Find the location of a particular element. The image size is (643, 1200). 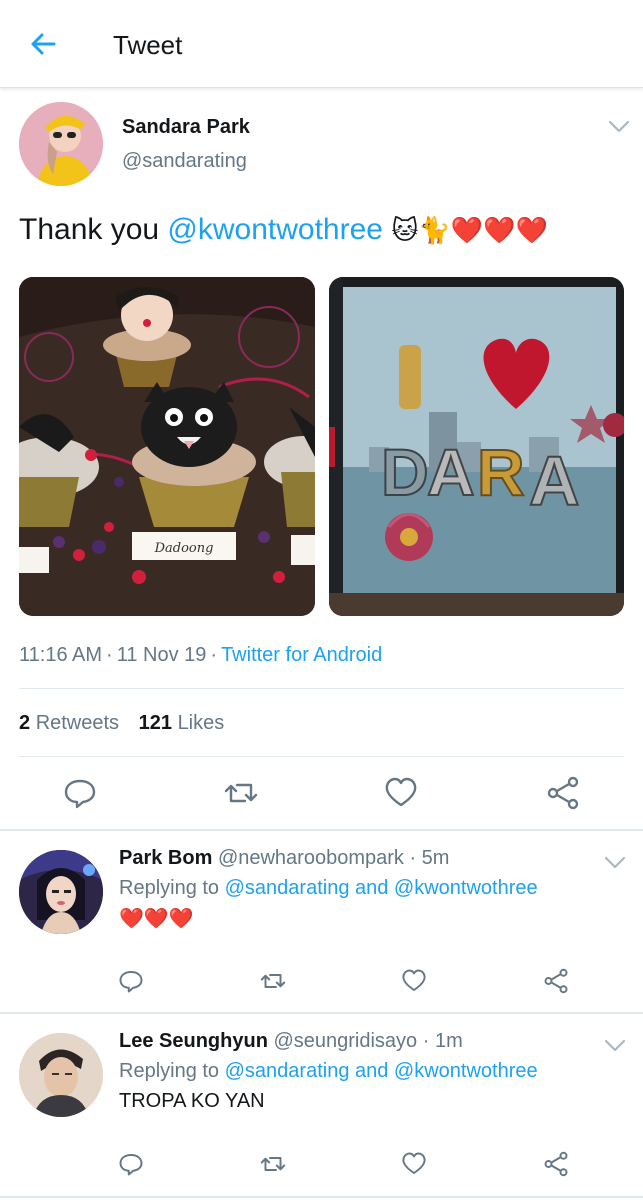

tweet-meta: 11:16 AM · 11 Nov 19 · Twitter for Android is located at coordinates (201, 655).